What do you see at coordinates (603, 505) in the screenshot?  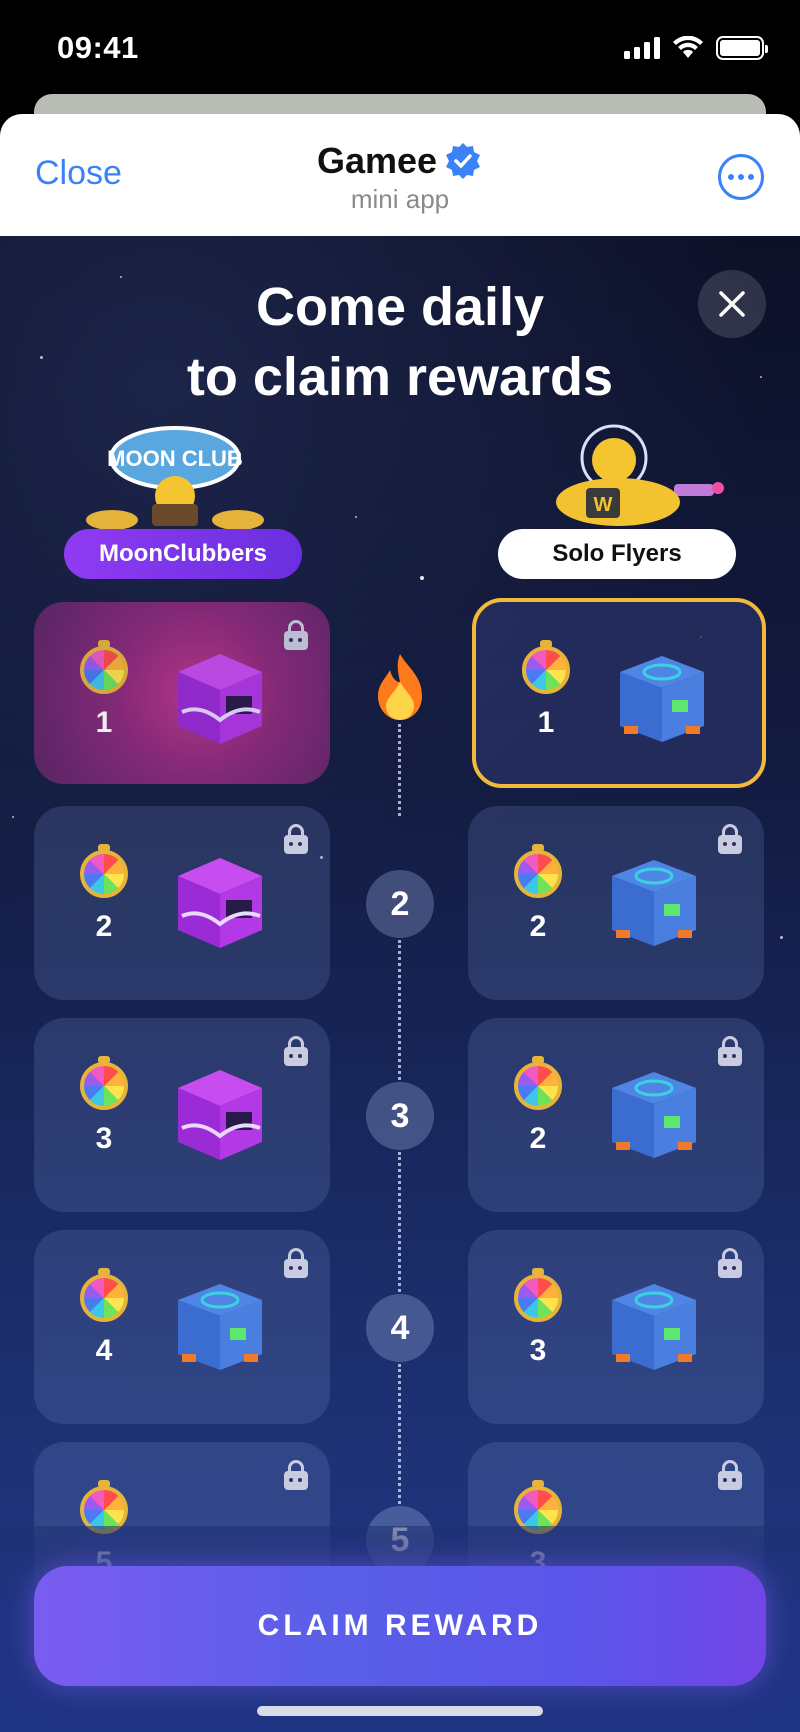 I see `svg-text: W` at bounding box center [603, 505].